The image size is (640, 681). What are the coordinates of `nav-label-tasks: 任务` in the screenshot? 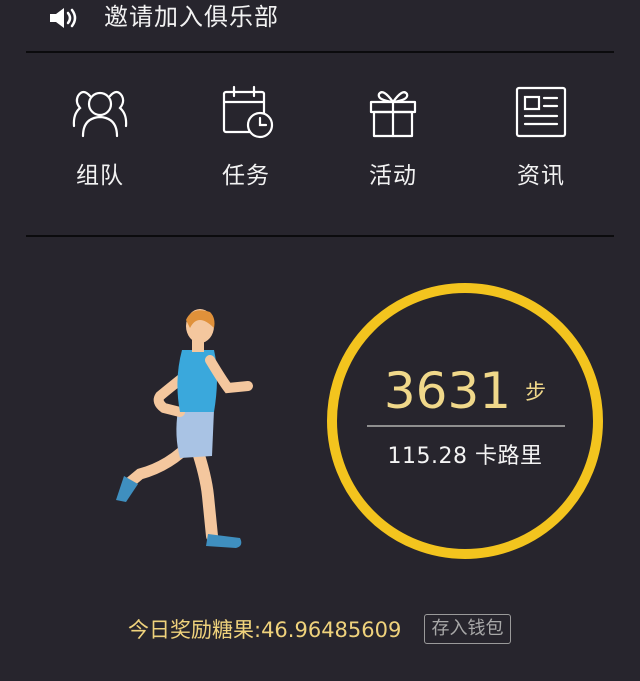 It's located at (246, 176).